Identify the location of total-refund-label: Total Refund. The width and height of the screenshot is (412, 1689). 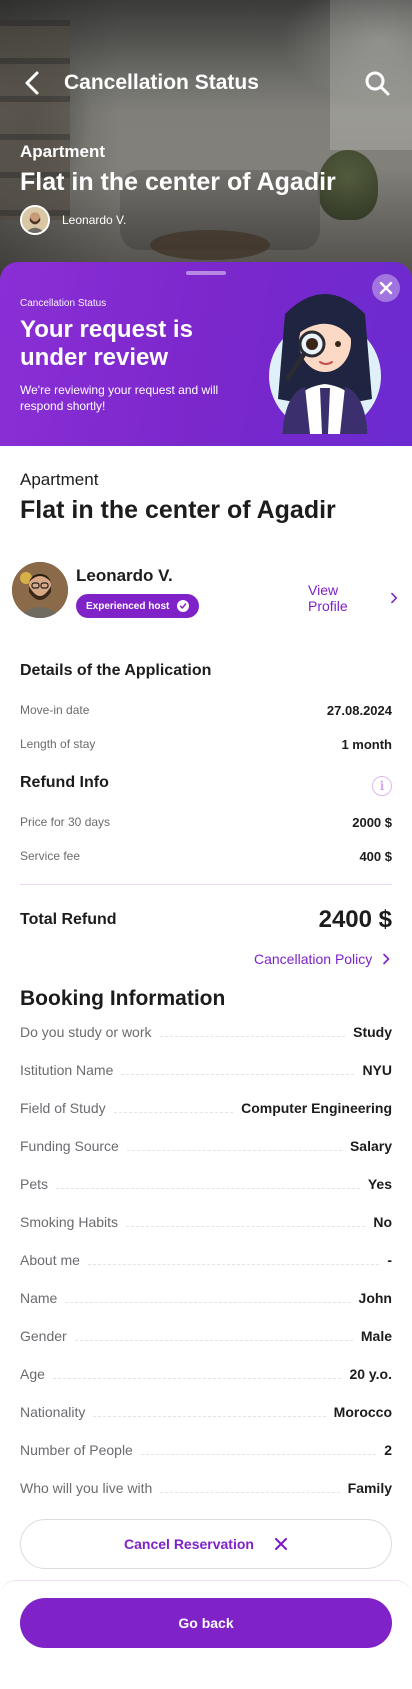
(68, 919).